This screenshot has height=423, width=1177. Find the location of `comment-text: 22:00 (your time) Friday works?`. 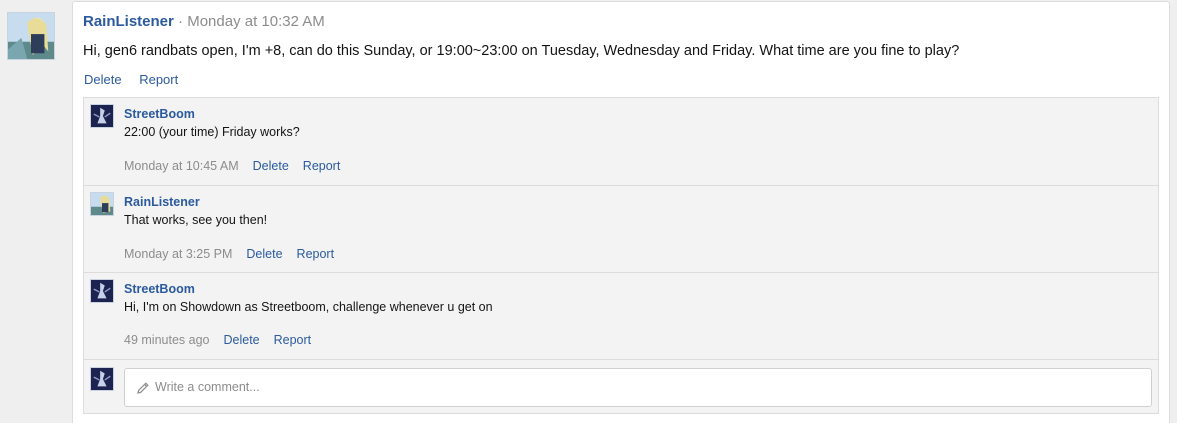

comment-text: 22:00 (your time) Friday works? is located at coordinates (212, 132).